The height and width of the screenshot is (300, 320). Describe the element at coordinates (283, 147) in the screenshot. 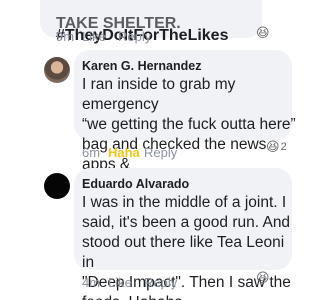

I see `reaction-count: 2` at that location.